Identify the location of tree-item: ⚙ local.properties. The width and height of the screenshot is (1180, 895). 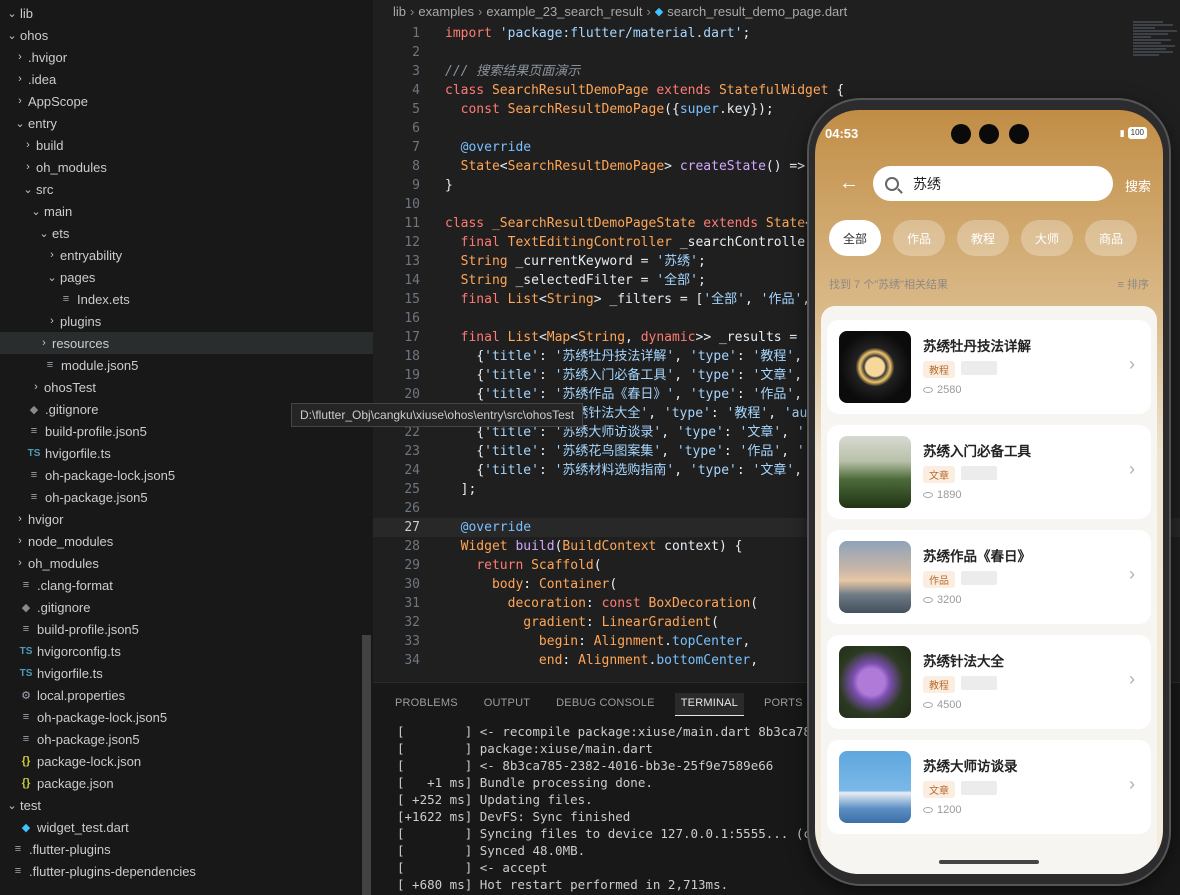
(186, 695).